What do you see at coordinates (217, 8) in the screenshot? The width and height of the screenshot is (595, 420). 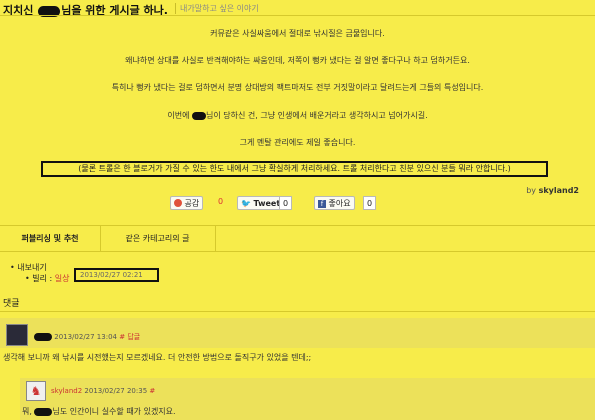 I see `category-link: 내가말하고 싶은 이야기` at bounding box center [217, 8].